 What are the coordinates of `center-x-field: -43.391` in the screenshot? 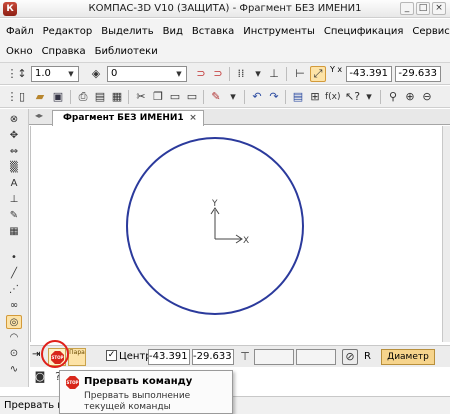 It's located at (169, 357).